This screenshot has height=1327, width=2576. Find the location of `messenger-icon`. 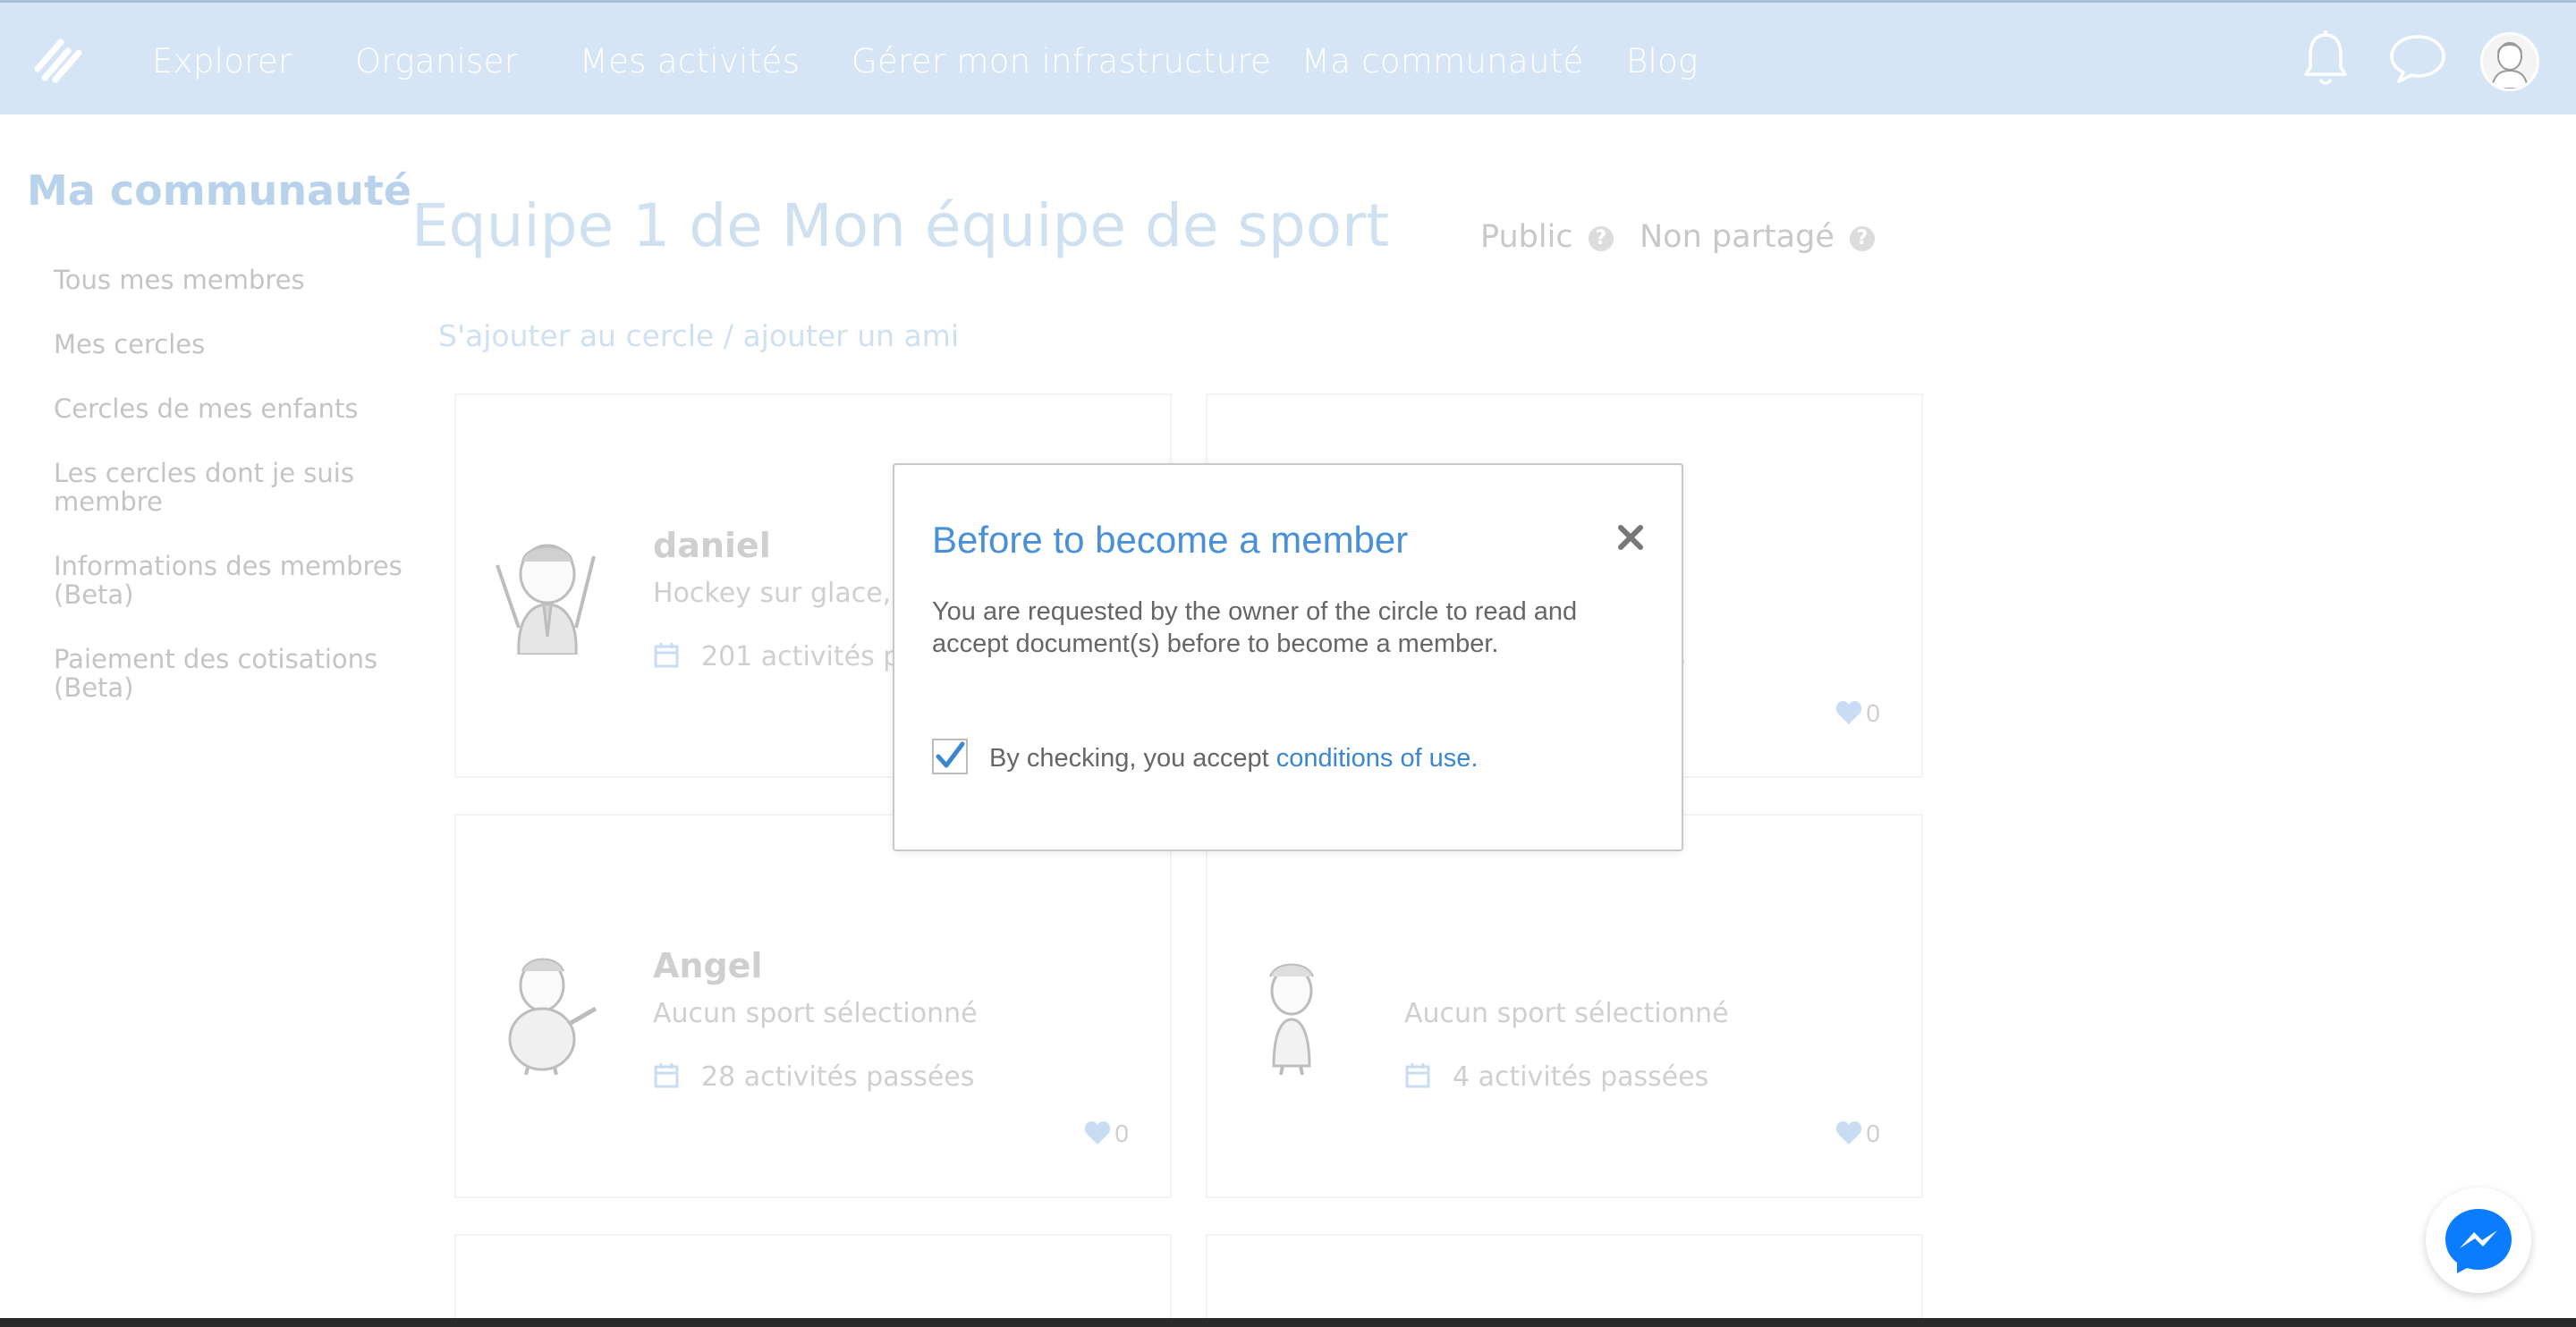

messenger-icon is located at coordinates (2478, 1241).